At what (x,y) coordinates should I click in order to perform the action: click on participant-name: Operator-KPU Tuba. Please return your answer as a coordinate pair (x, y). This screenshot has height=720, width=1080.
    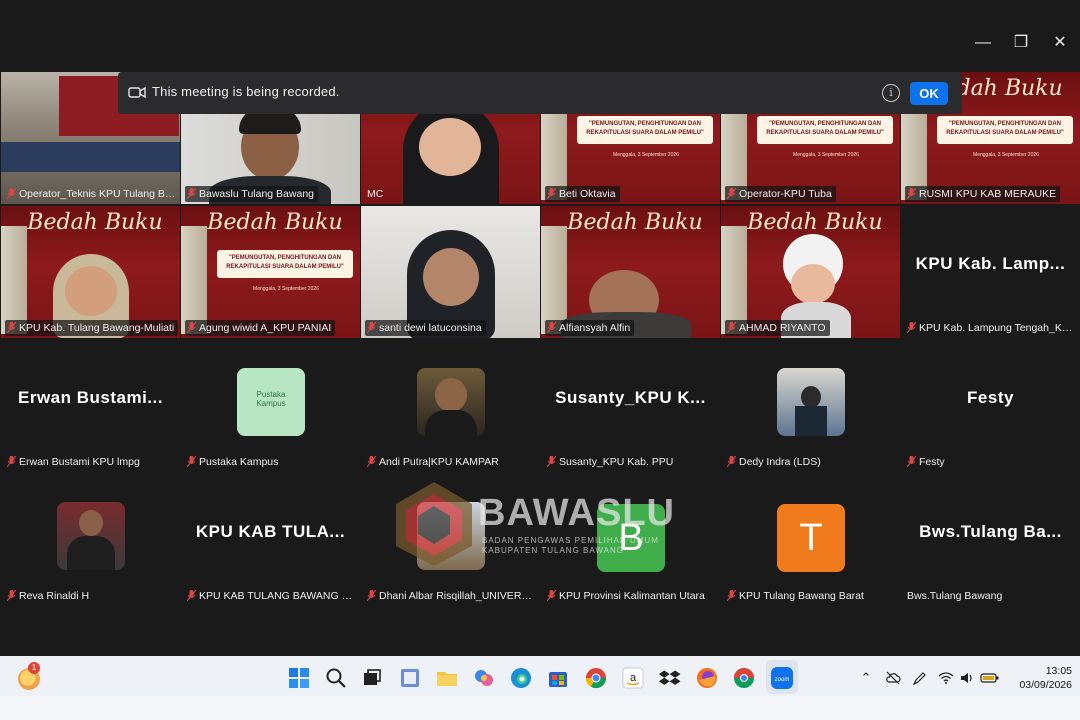
    Looking at the image, I should click on (780, 194).